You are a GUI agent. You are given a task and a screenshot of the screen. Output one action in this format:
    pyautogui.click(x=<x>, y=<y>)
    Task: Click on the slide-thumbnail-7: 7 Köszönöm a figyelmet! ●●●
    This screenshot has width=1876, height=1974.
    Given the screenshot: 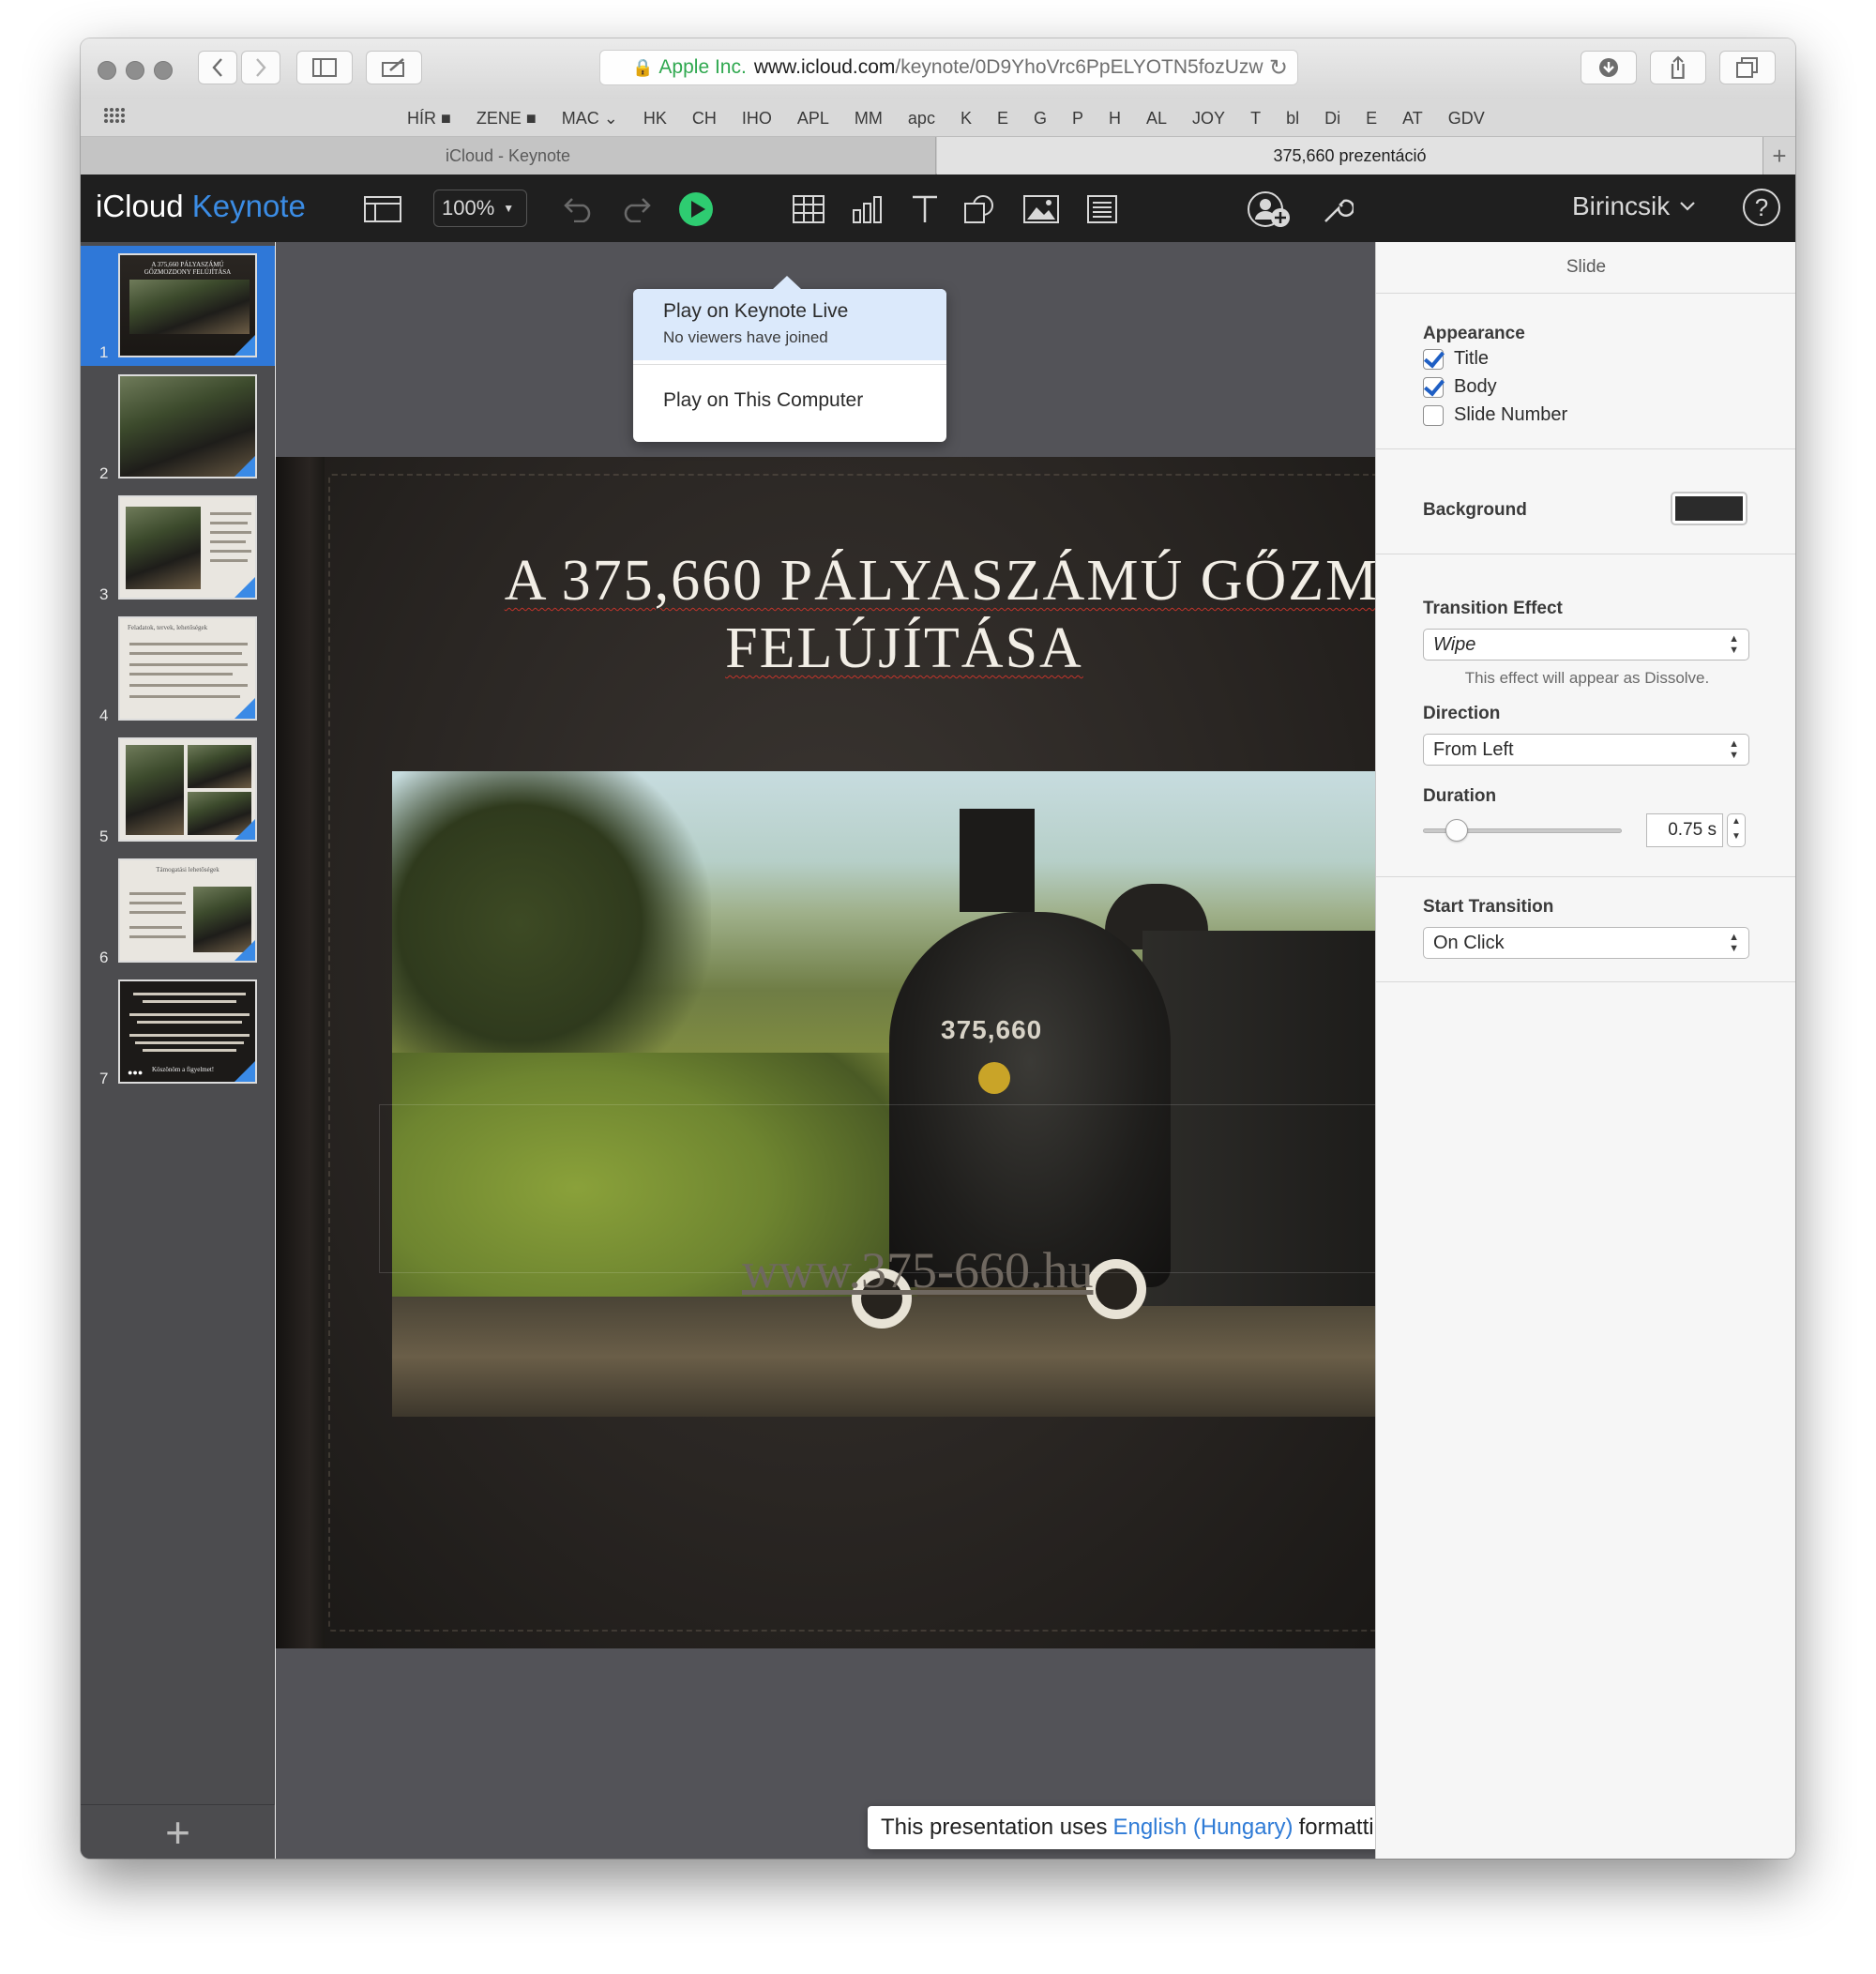 What is the action you would take?
    pyautogui.click(x=178, y=1032)
    